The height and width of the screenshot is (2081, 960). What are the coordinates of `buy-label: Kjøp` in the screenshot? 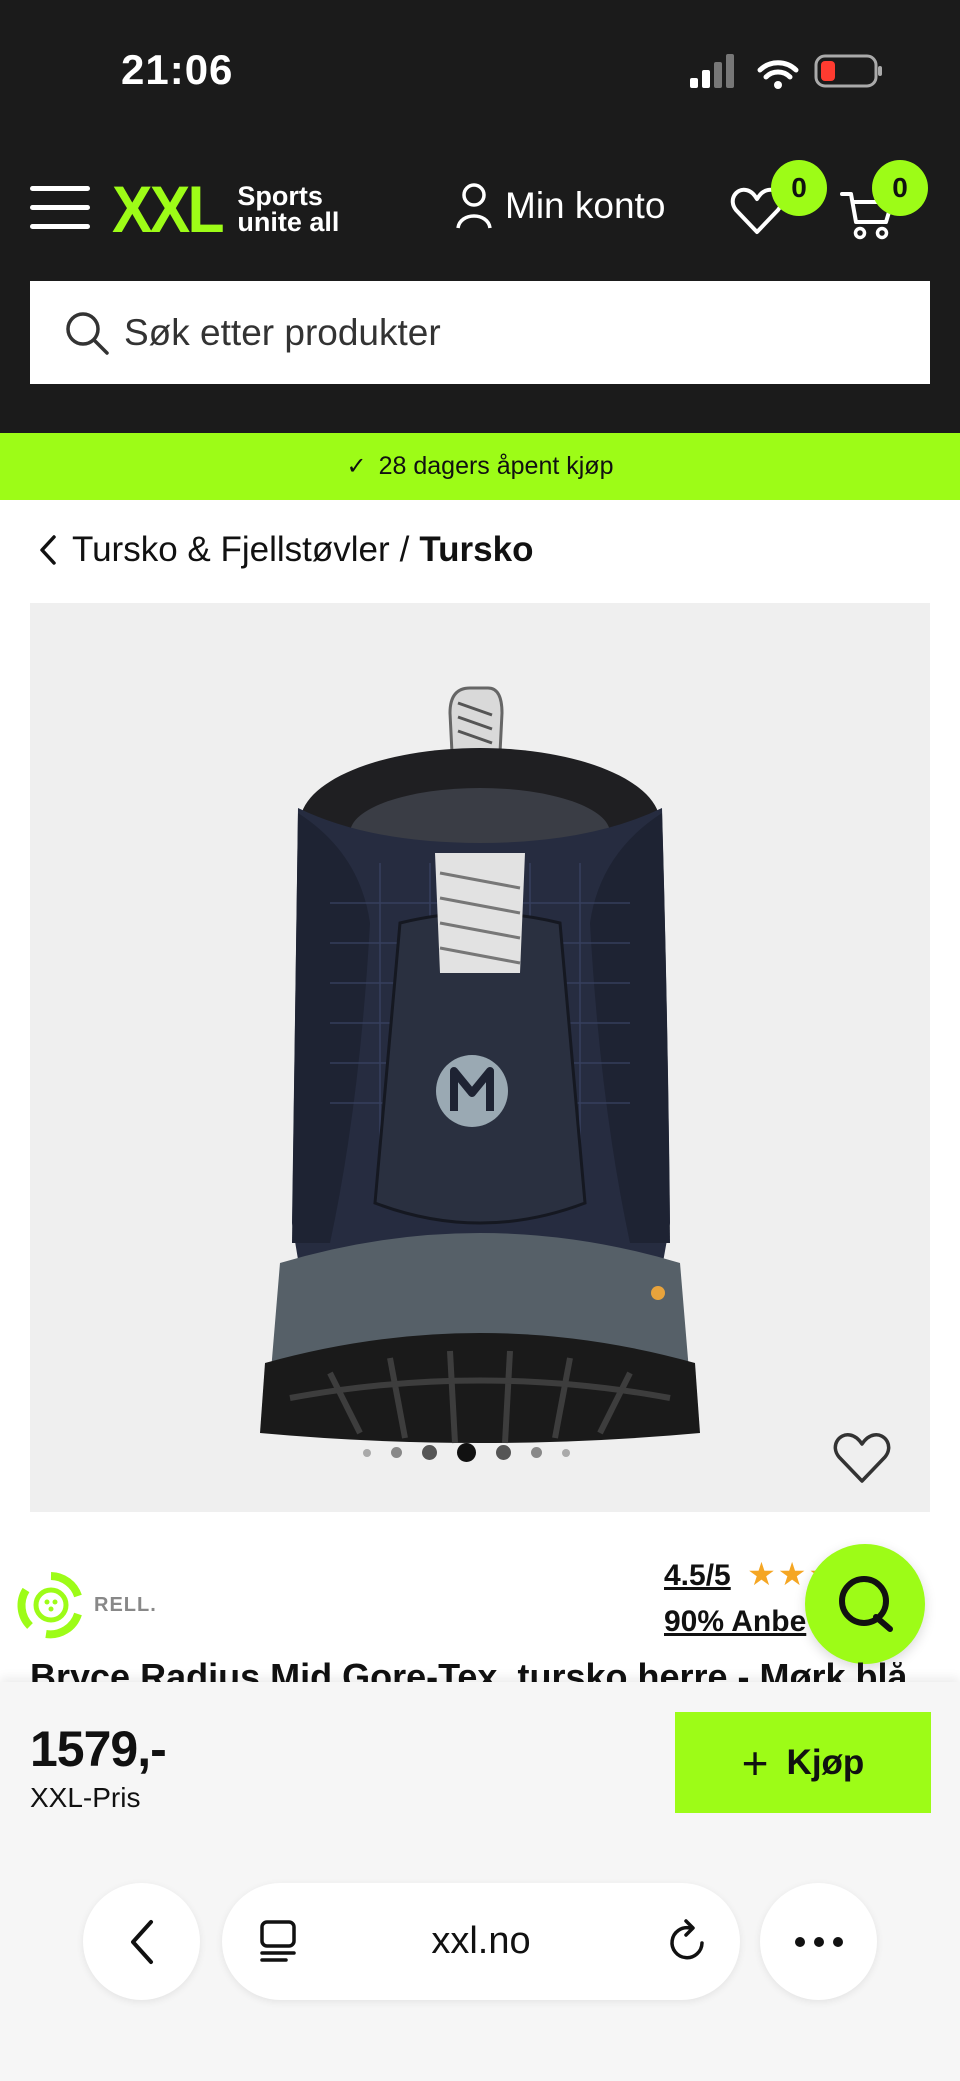 It's located at (825, 1762).